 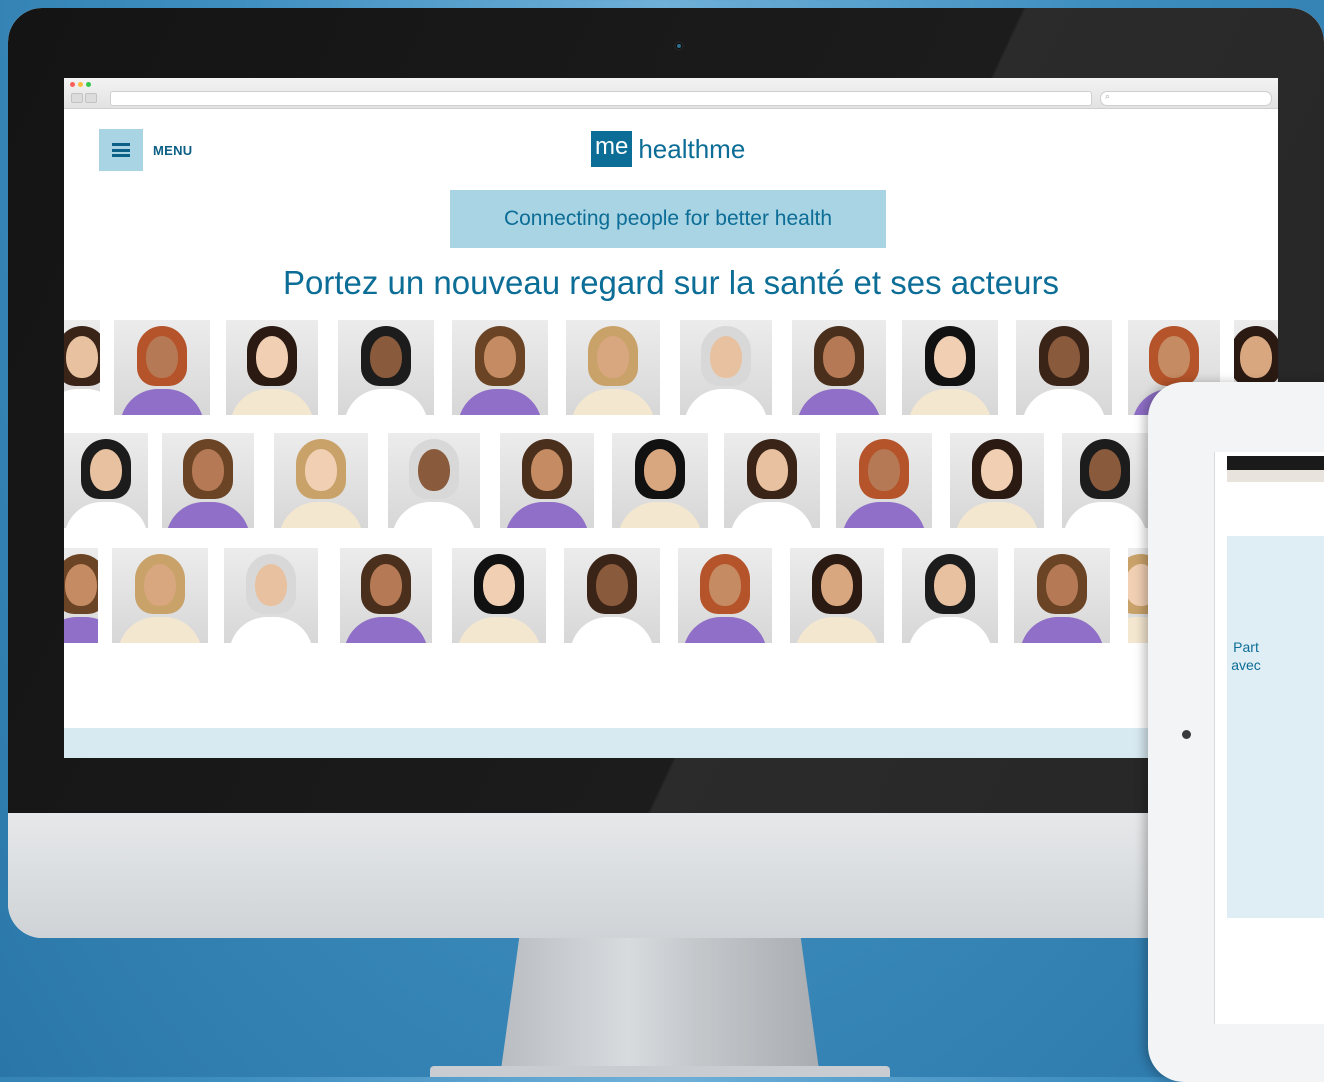 I want to click on tablet-screen, so click(x=1269, y=738).